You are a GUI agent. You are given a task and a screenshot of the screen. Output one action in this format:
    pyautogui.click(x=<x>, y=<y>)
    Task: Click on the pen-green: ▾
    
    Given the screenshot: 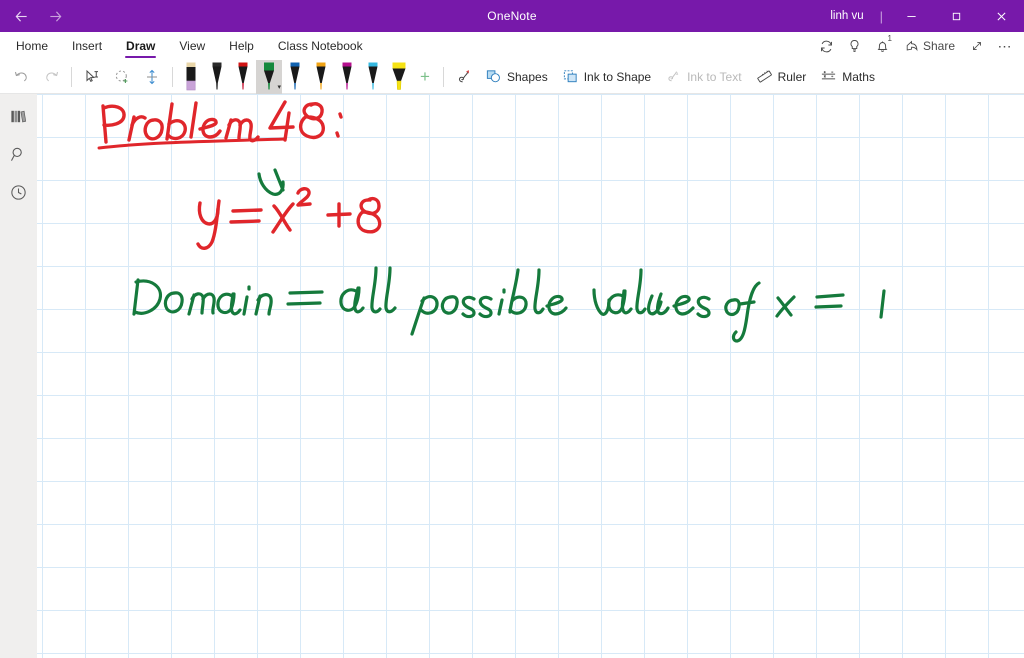 What is the action you would take?
    pyautogui.click(x=269, y=76)
    